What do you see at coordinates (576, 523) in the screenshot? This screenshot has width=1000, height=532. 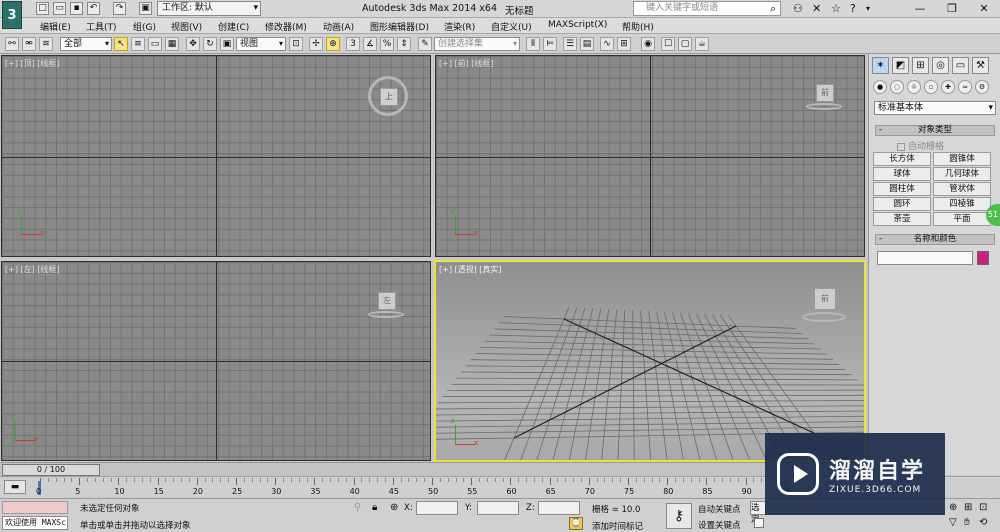 I see `time-tag-icon: ⌚` at bounding box center [576, 523].